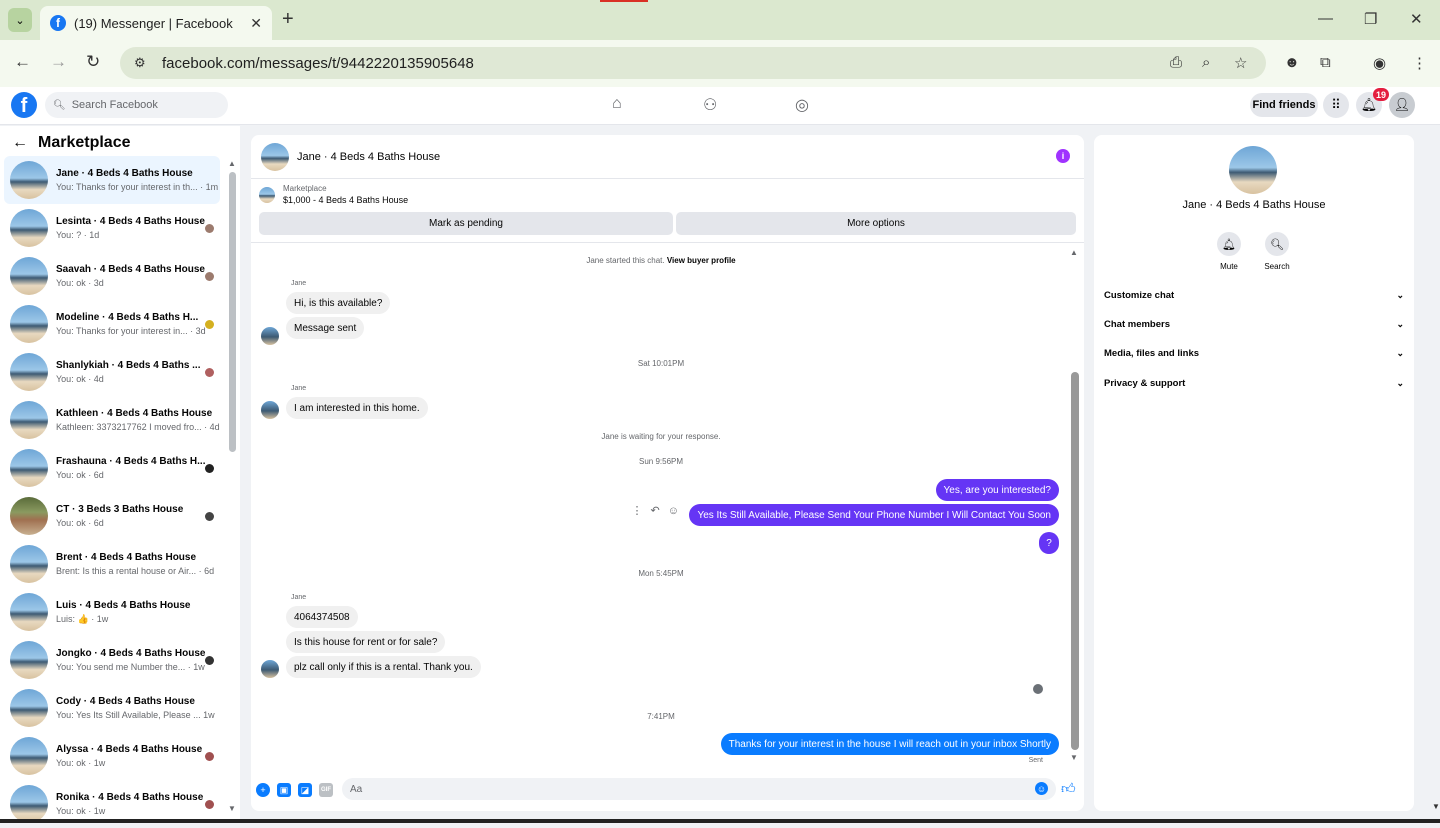  Describe the element at coordinates (1253, 170) in the screenshot. I see `conversation-avatar` at that location.